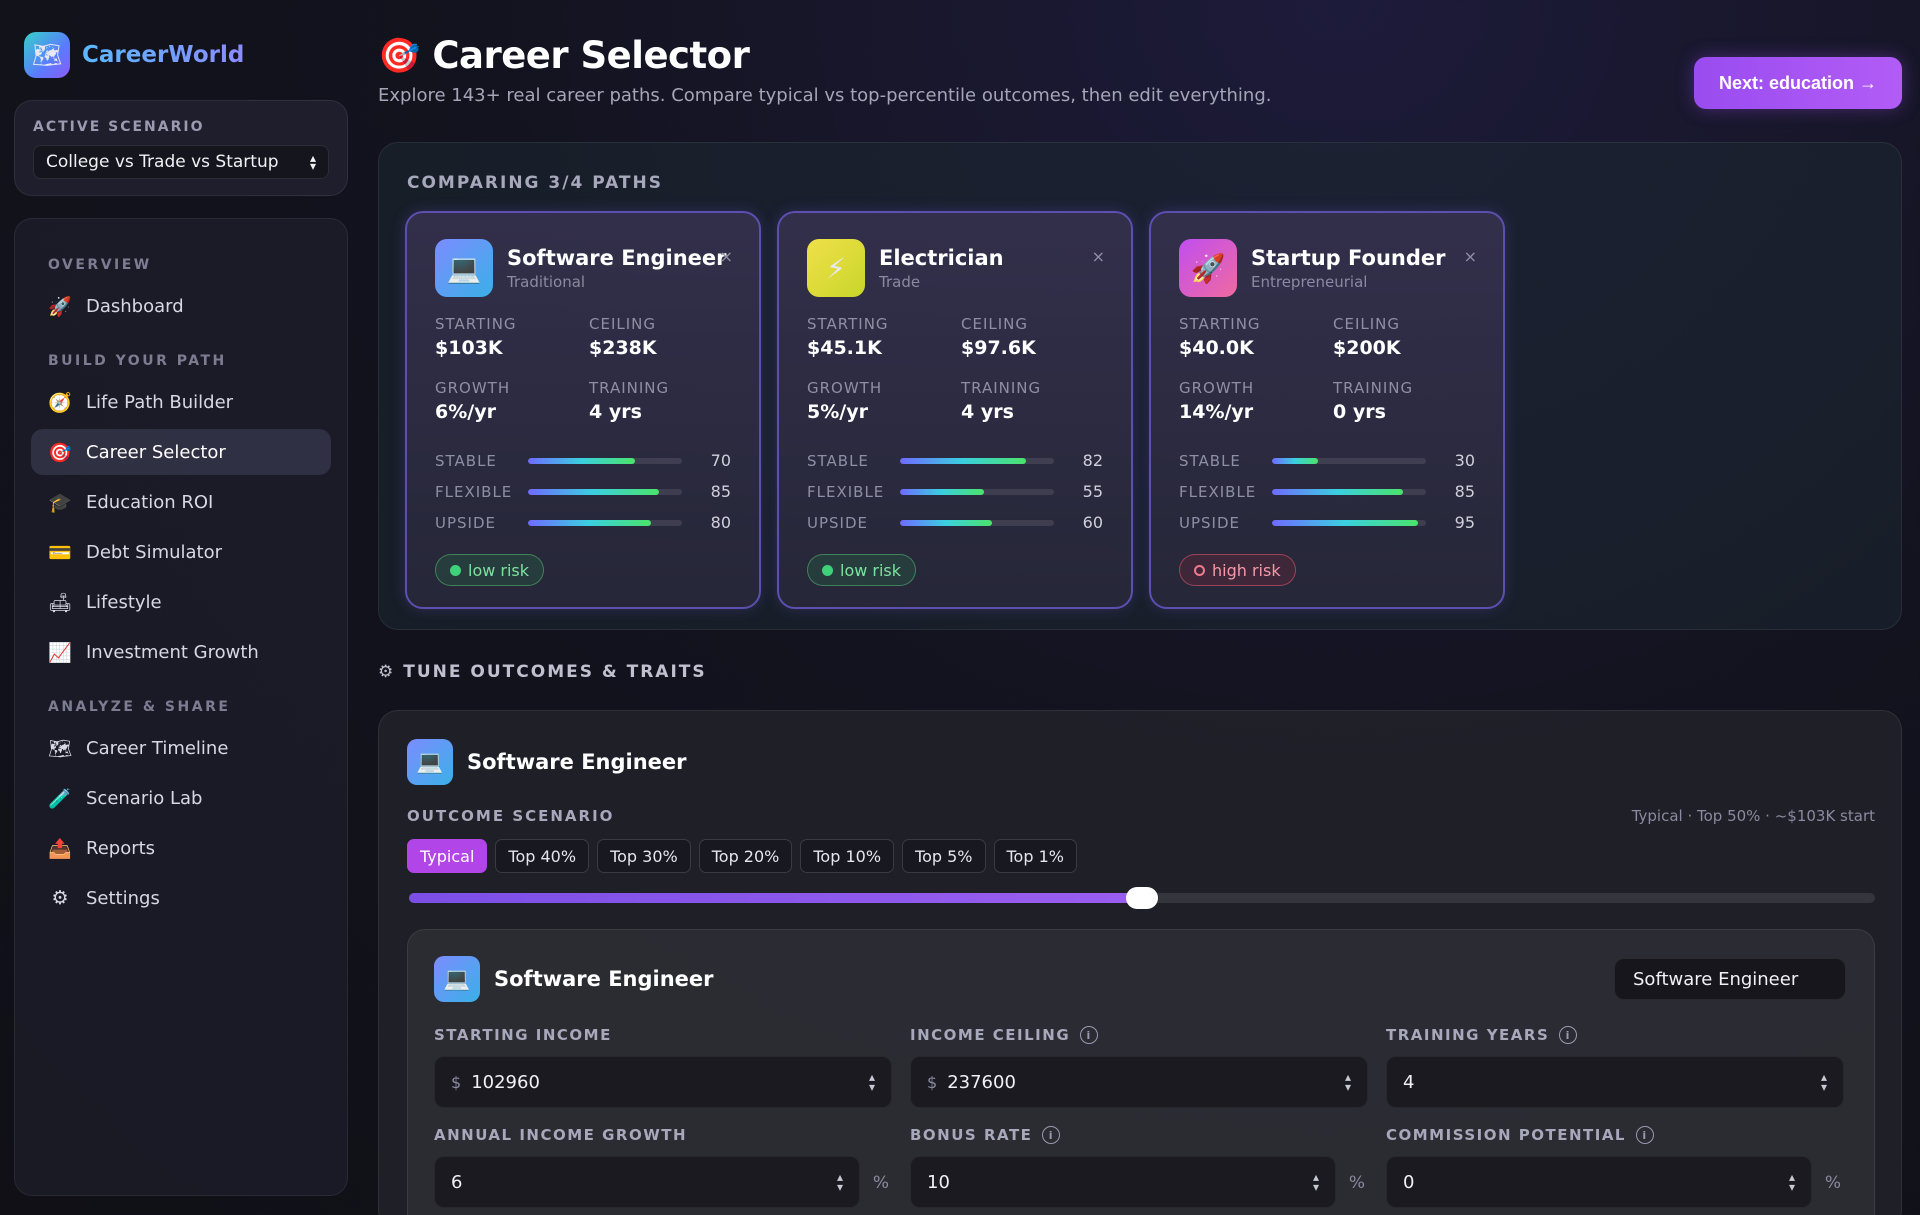 This screenshot has height=1215, width=1920. I want to click on sidebar-item-investment-growth: 📈 Investment Growth, so click(181, 652).